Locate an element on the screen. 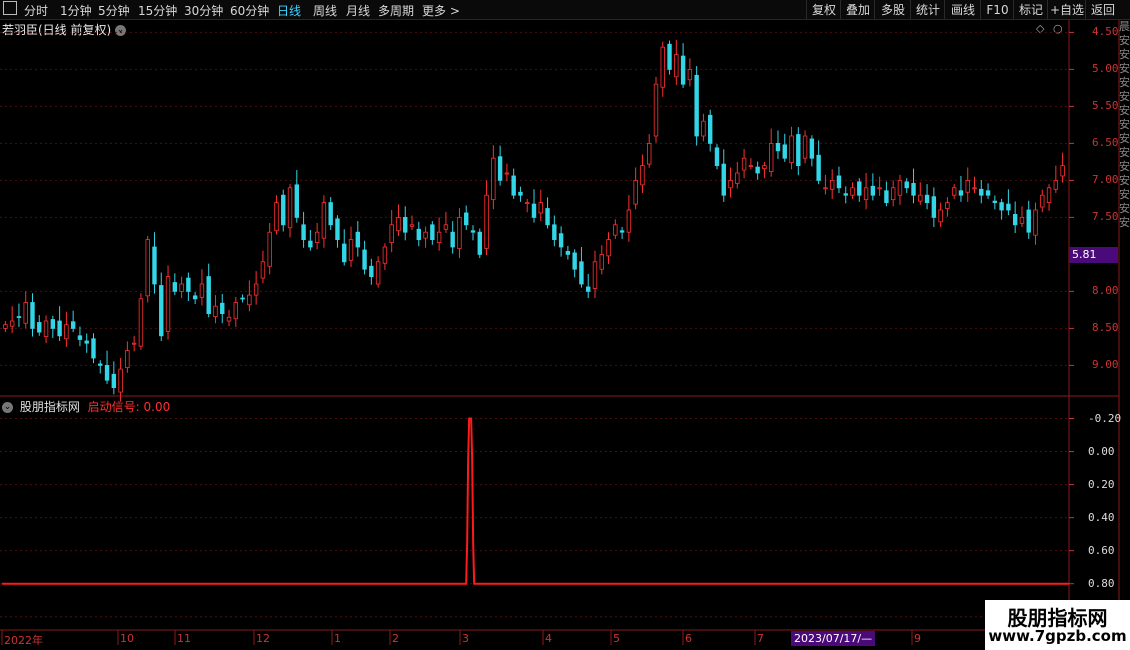  date-tick-label: 12 is located at coordinates (263, 638).